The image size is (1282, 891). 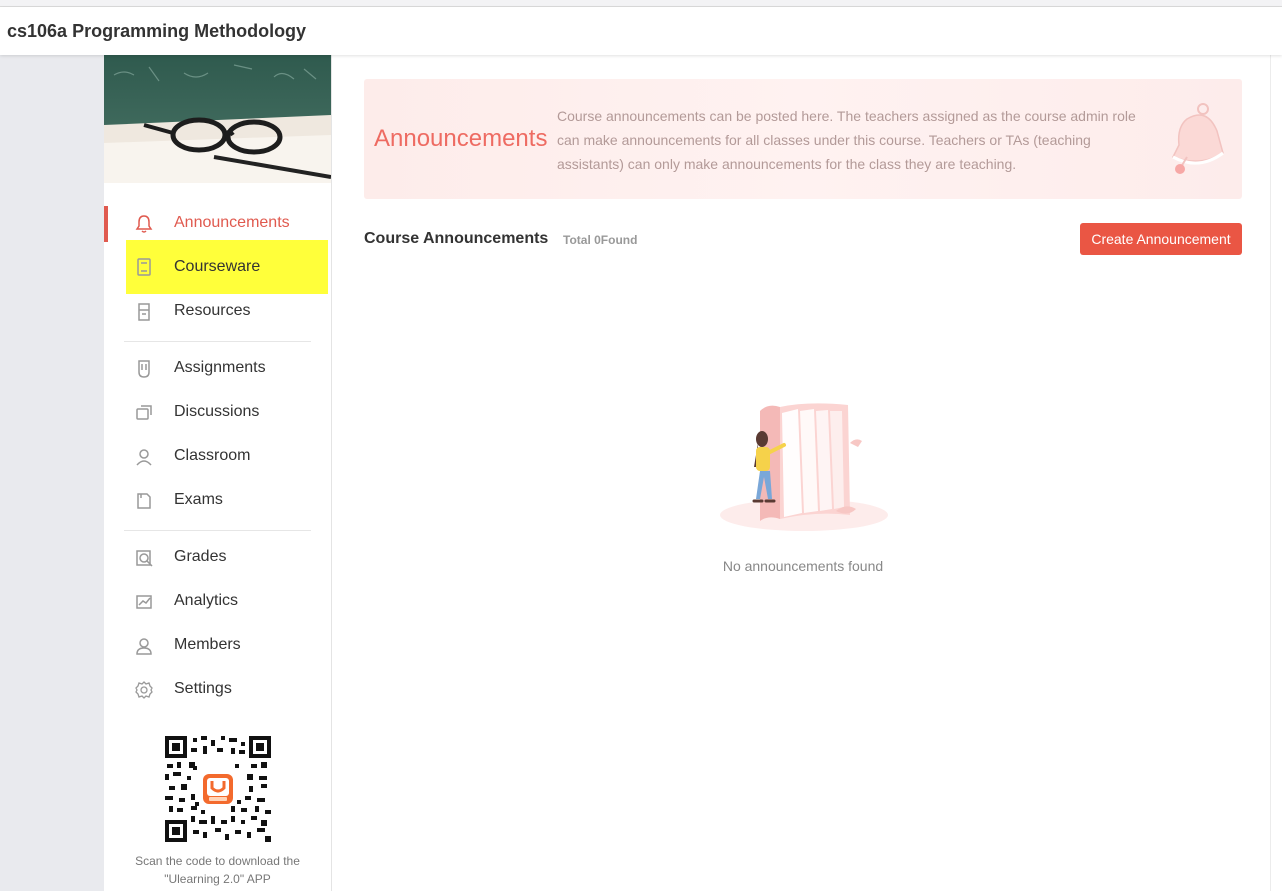 I want to click on members-icon, so click(x=144, y=646).